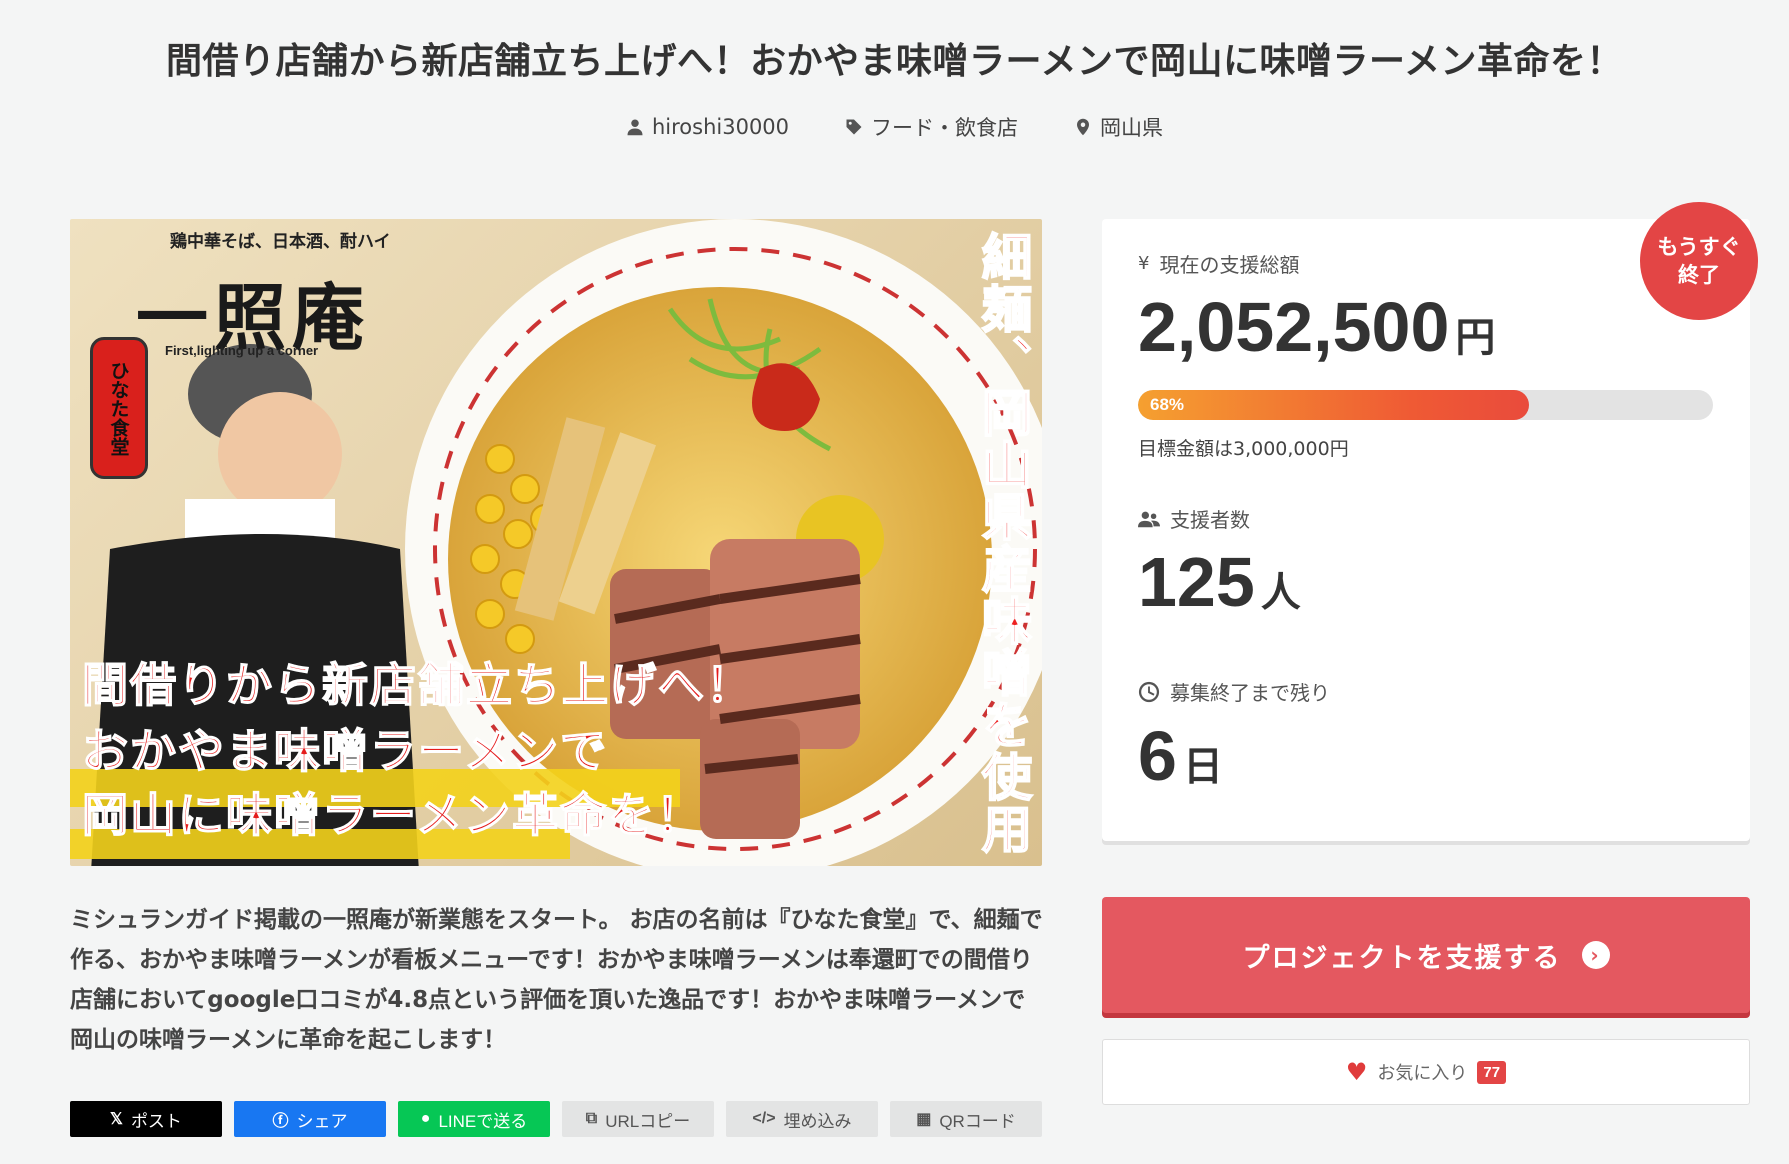 This screenshot has height=1164, width=1789. I want to click on page-title: 間借り店舗から新店舗立ち上げへ！おかやま味噌ラーメンで岡山に味噌ラーメン革命を！, so click(894, 61).